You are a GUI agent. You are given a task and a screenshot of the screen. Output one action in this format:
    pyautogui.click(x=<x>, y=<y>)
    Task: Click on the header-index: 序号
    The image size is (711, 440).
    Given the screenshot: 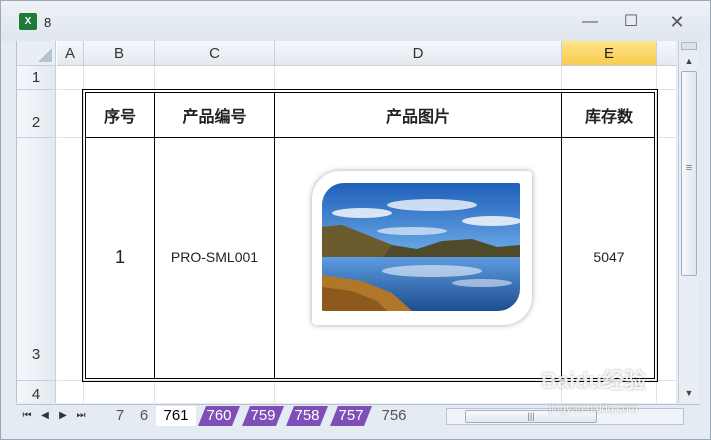 What is the action you would take?
    pyautogui.click(x=120, y=115)
    